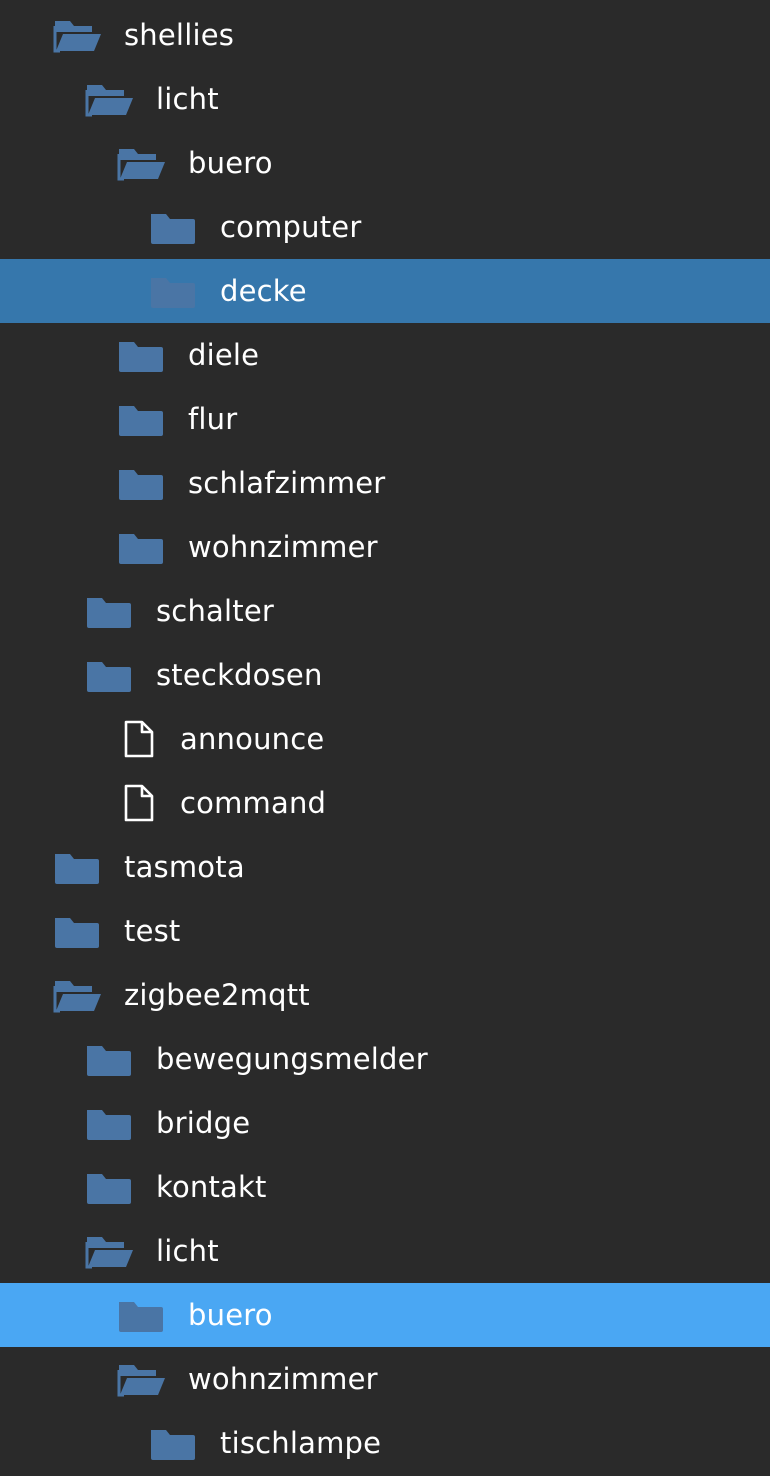 Image resolution: width=770 pixels, height=1476 pixels. I want to click on tree-item-label: command, so click(253, 803).